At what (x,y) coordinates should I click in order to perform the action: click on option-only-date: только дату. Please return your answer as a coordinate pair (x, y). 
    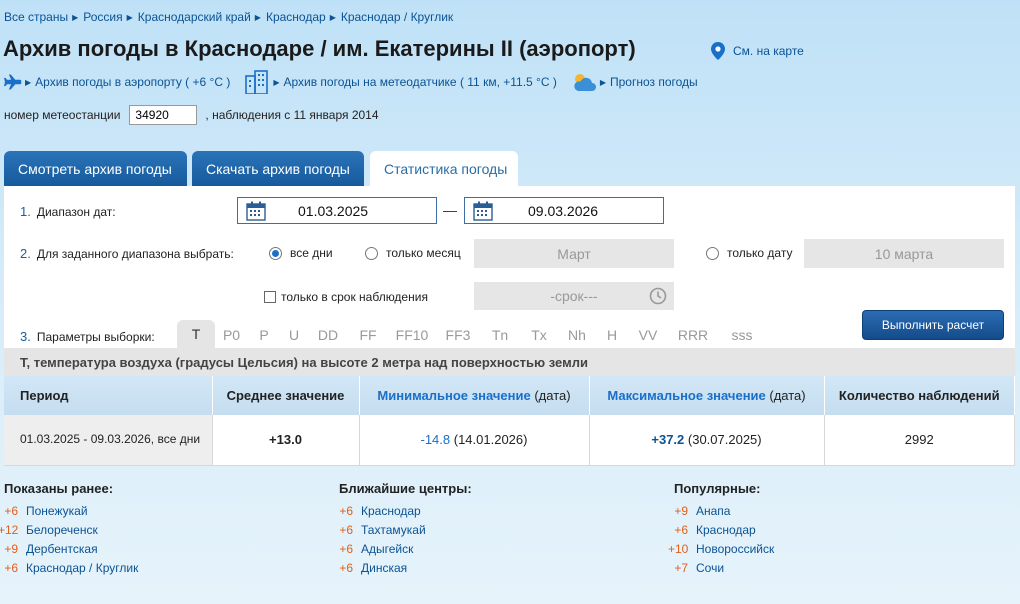
    Looking at the image, I should click on (749, 253).